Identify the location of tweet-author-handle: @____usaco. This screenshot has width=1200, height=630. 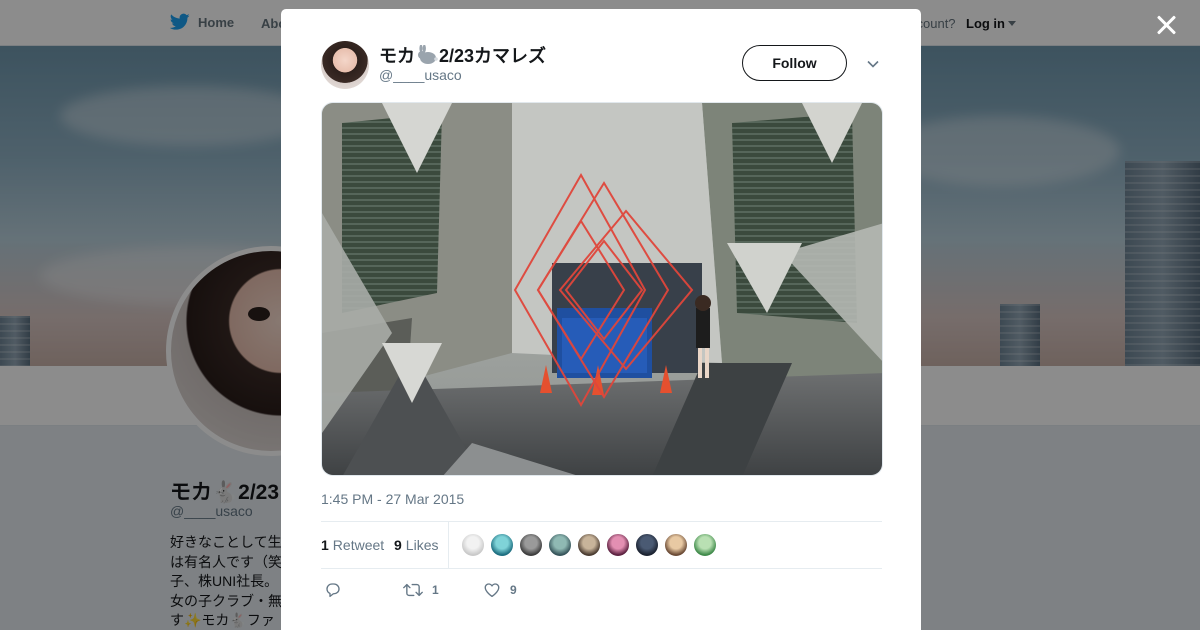
(420, 75).